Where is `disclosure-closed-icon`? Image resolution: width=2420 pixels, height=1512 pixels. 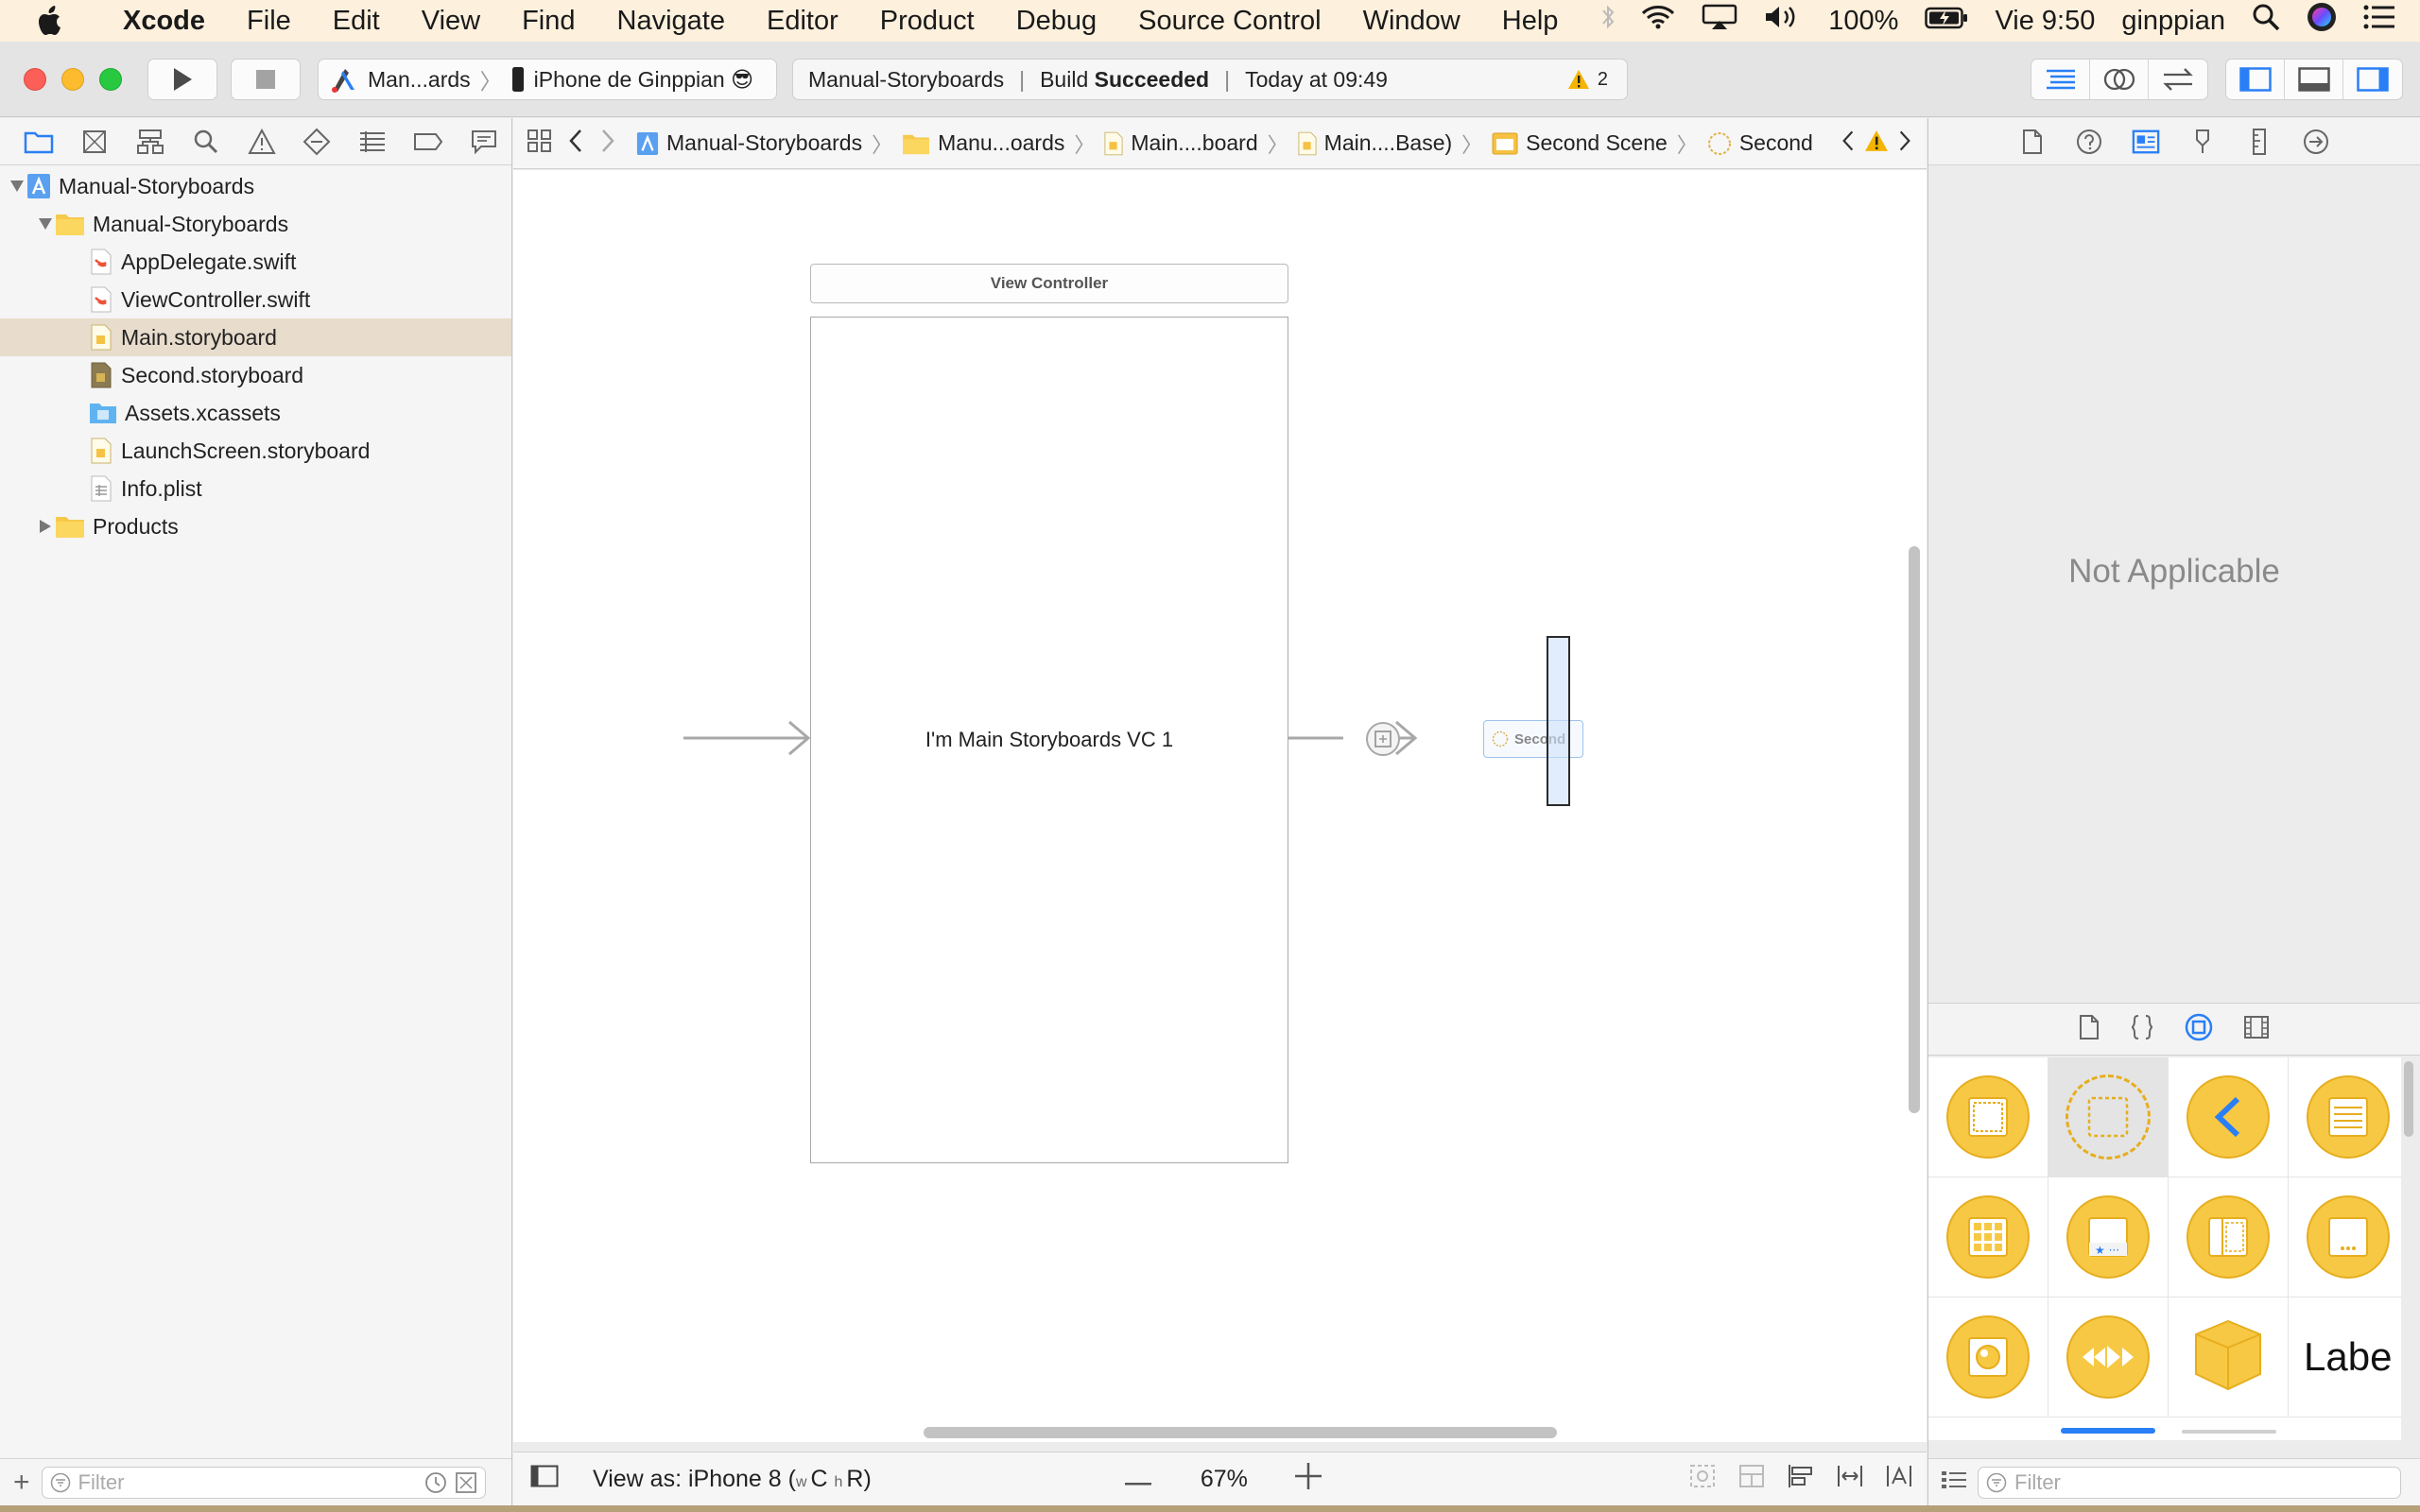
disclosure-closed-icon is located at coordinates (45, 526).